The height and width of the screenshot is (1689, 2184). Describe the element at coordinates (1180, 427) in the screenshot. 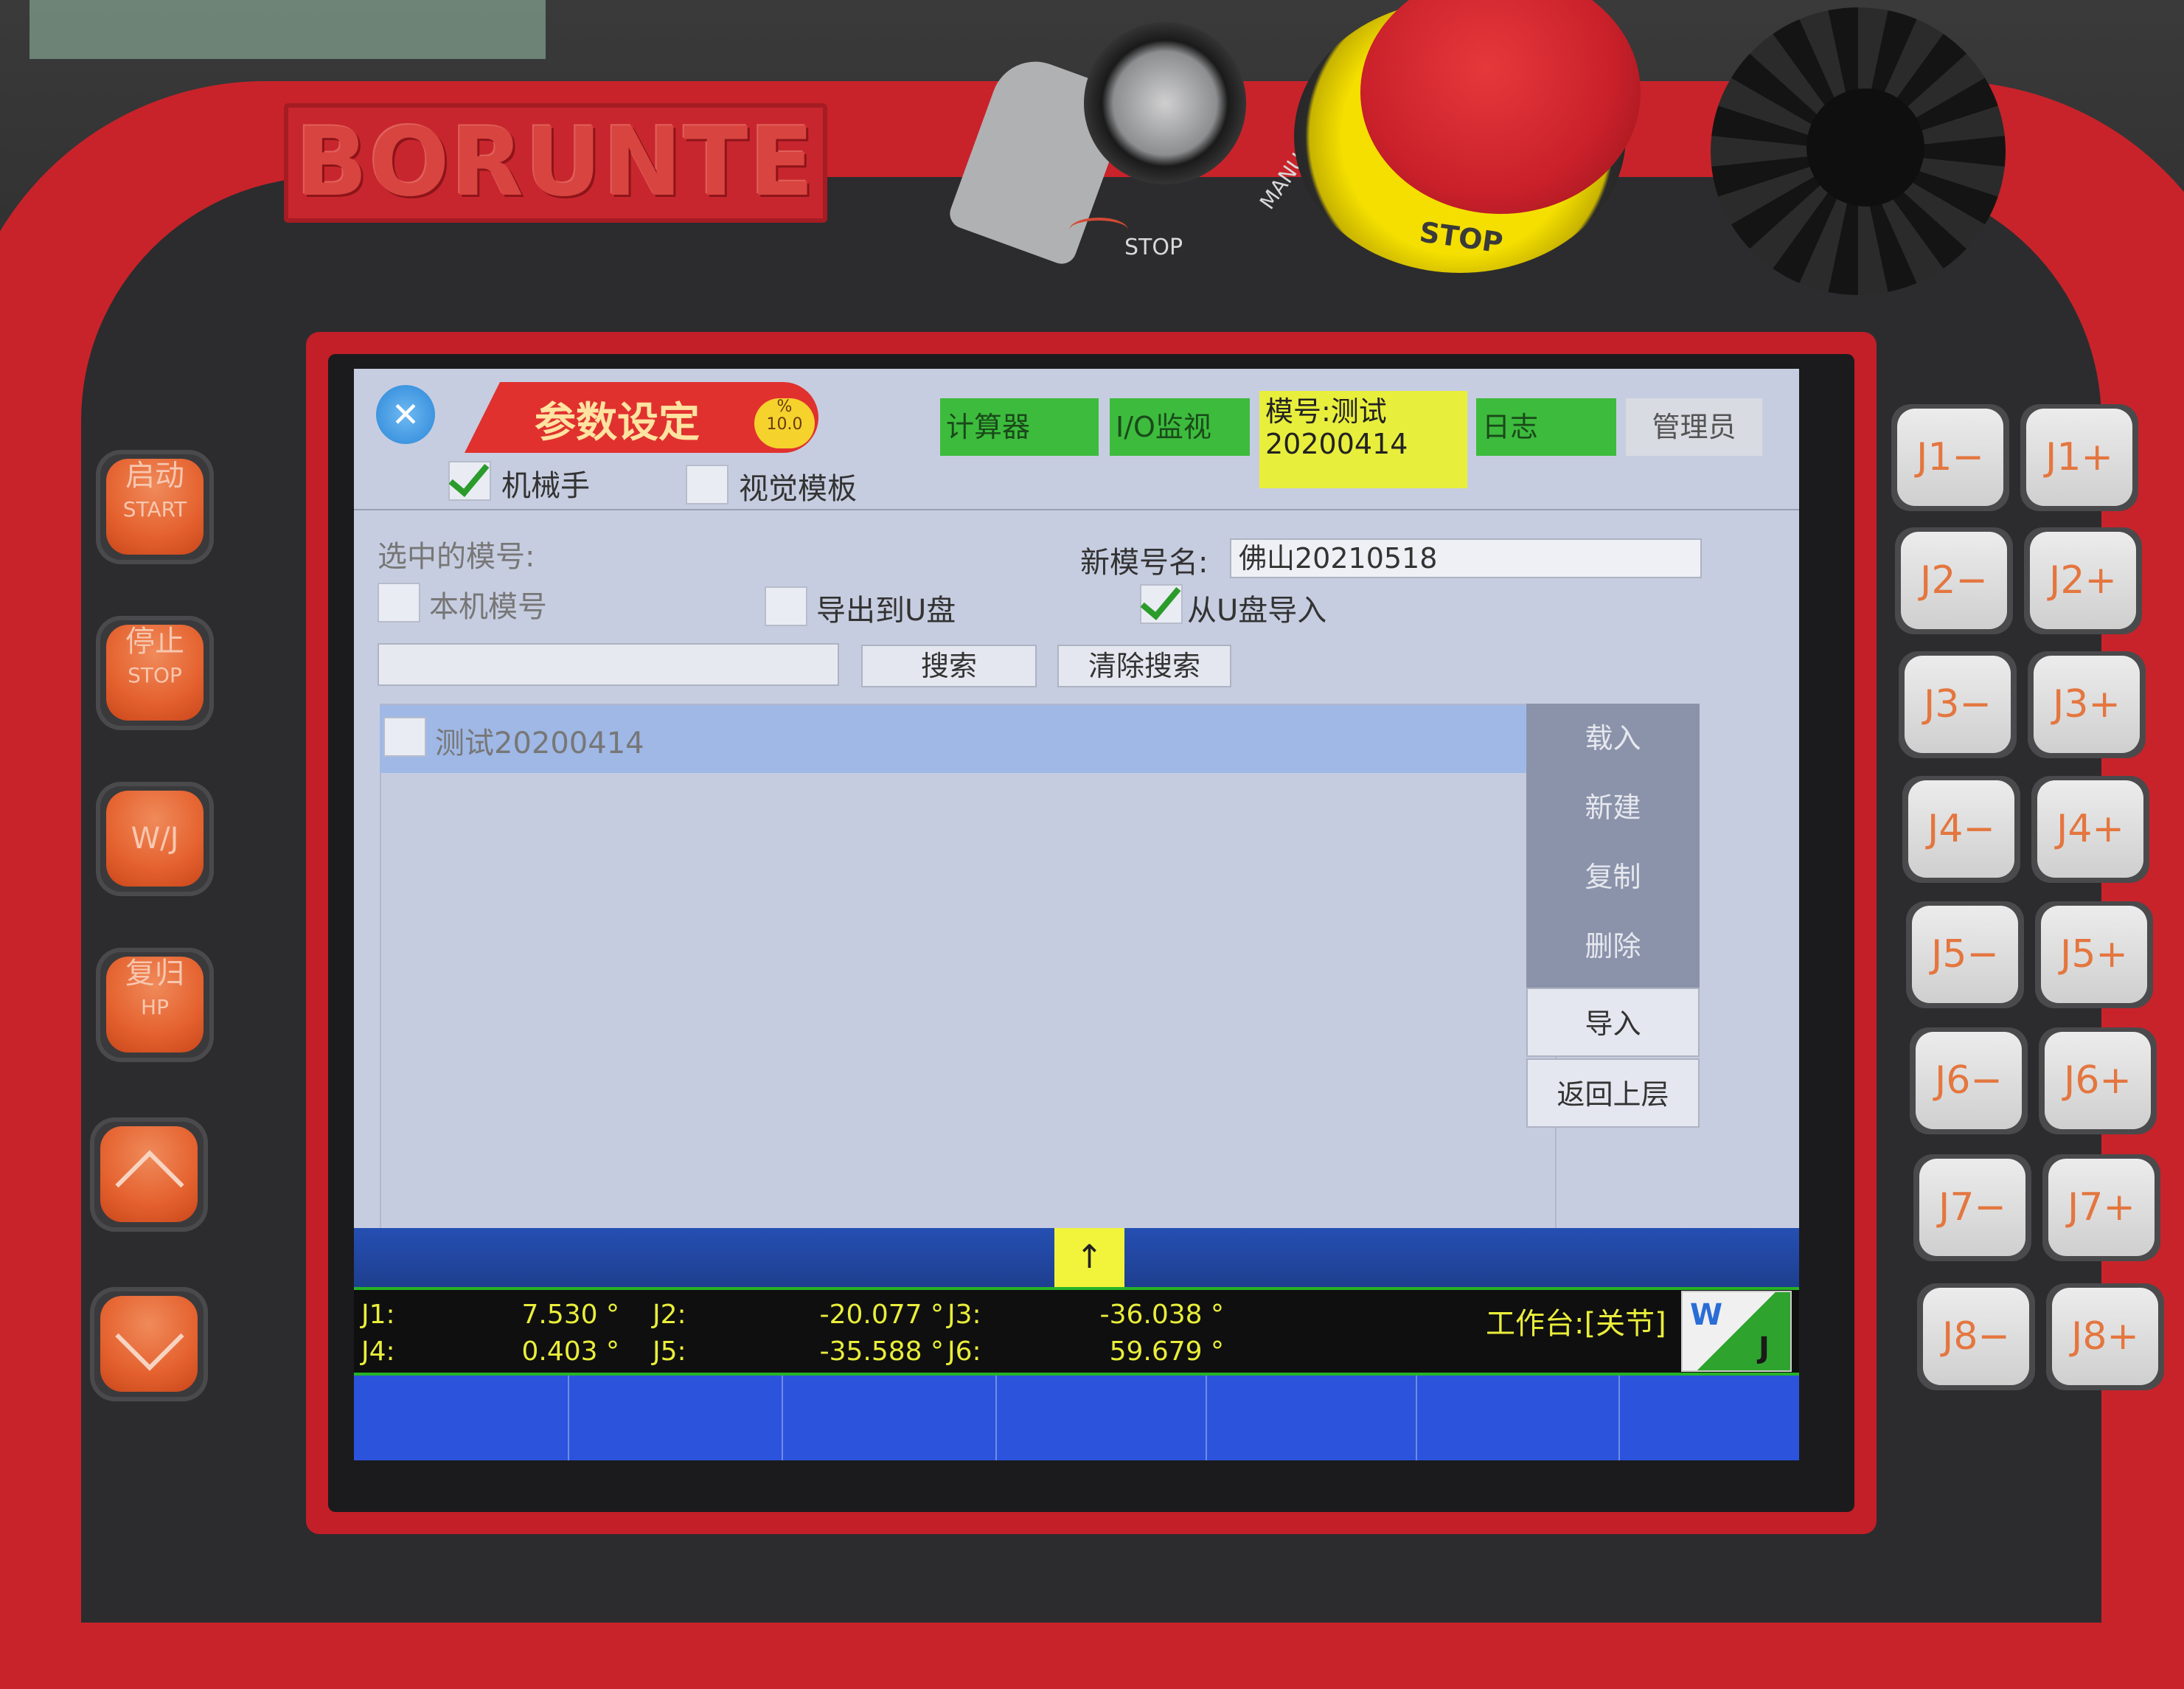

I see `io-monitor-tab: I/O监视` at that location.